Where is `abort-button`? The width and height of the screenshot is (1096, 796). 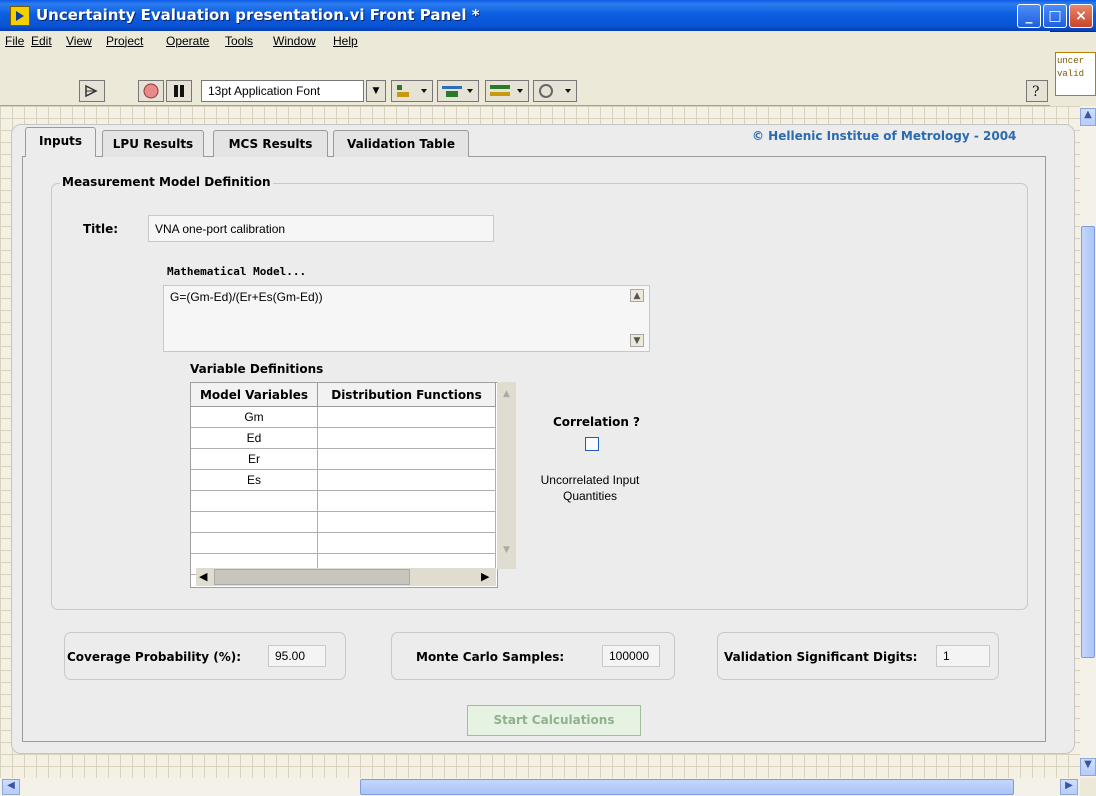
abort-button is located at coordinates (151, 91).